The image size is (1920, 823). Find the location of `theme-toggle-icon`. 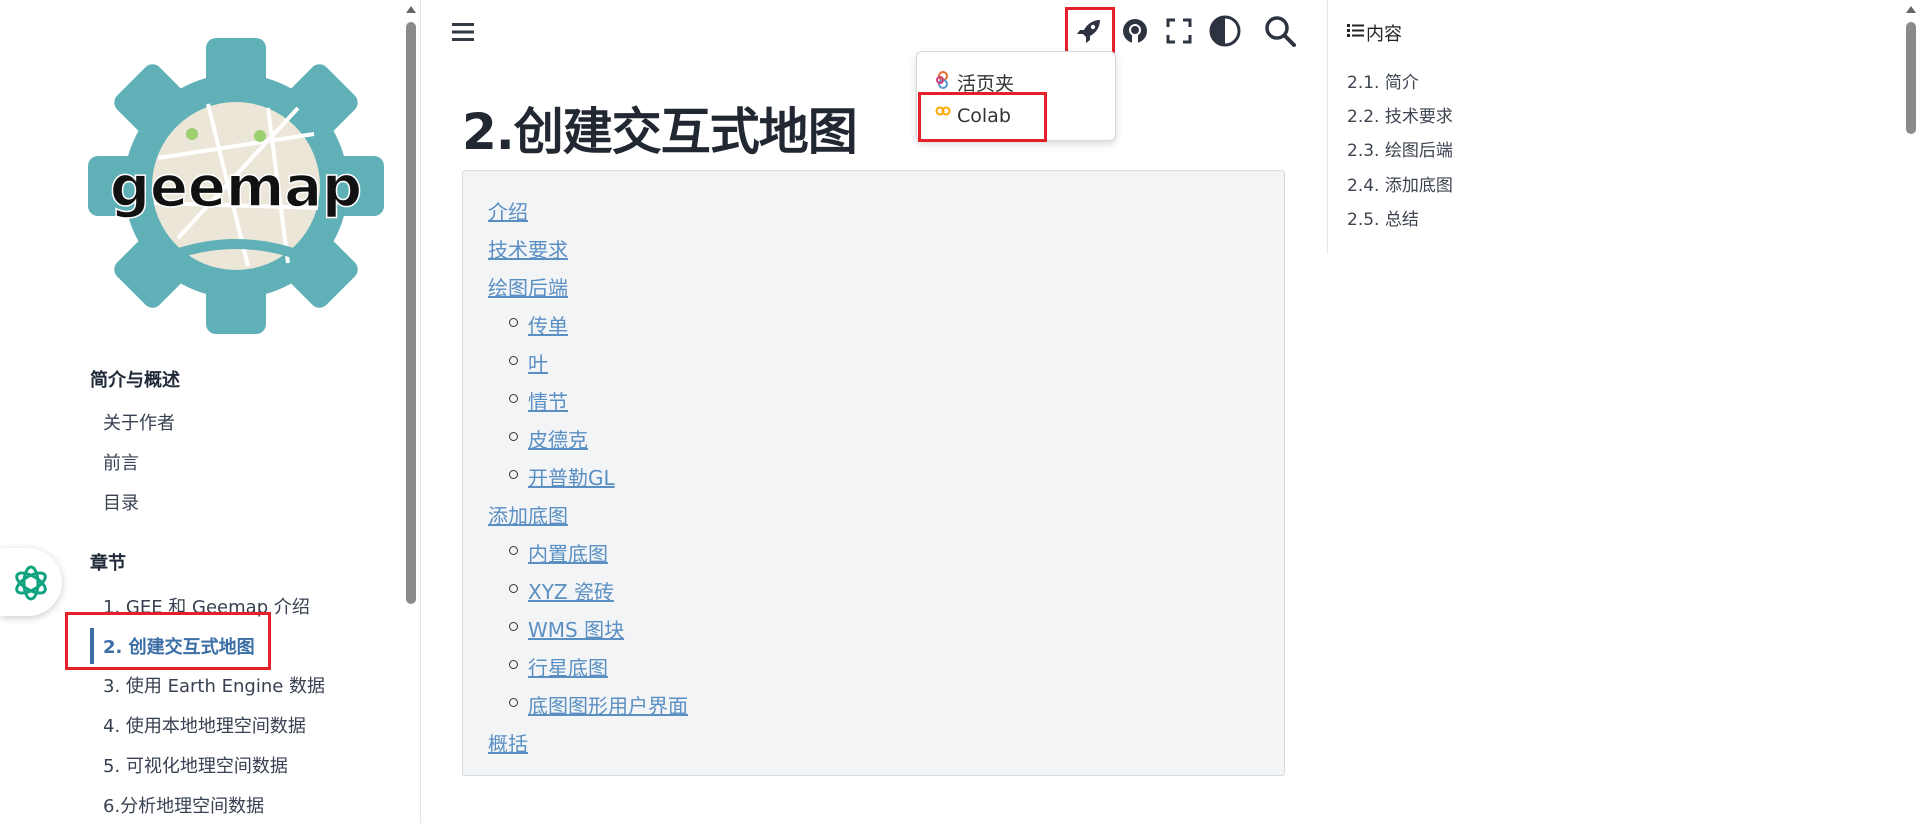

theme-toggle-icon is located at coordinates (1225, 31).